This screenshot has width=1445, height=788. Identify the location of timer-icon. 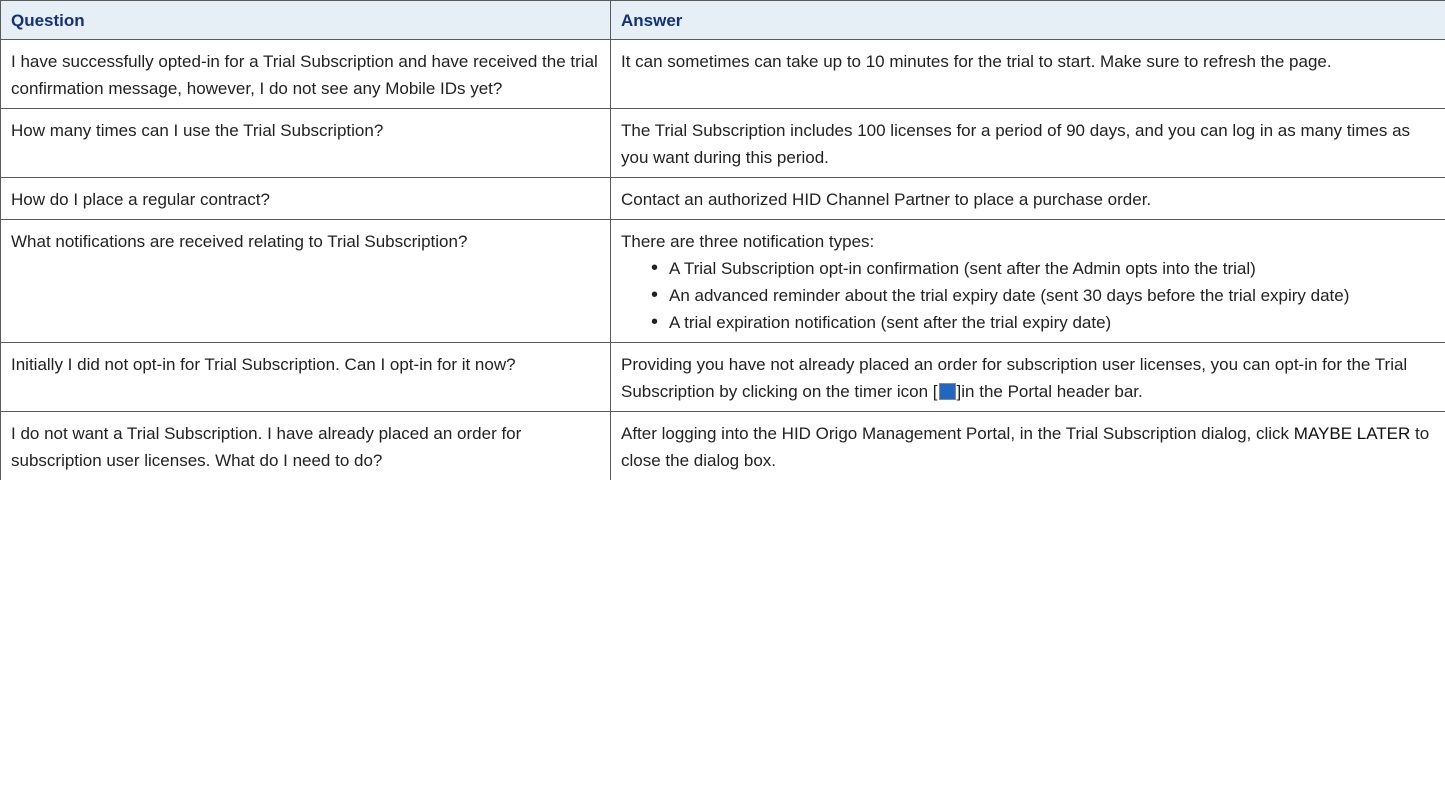
(947, 391).